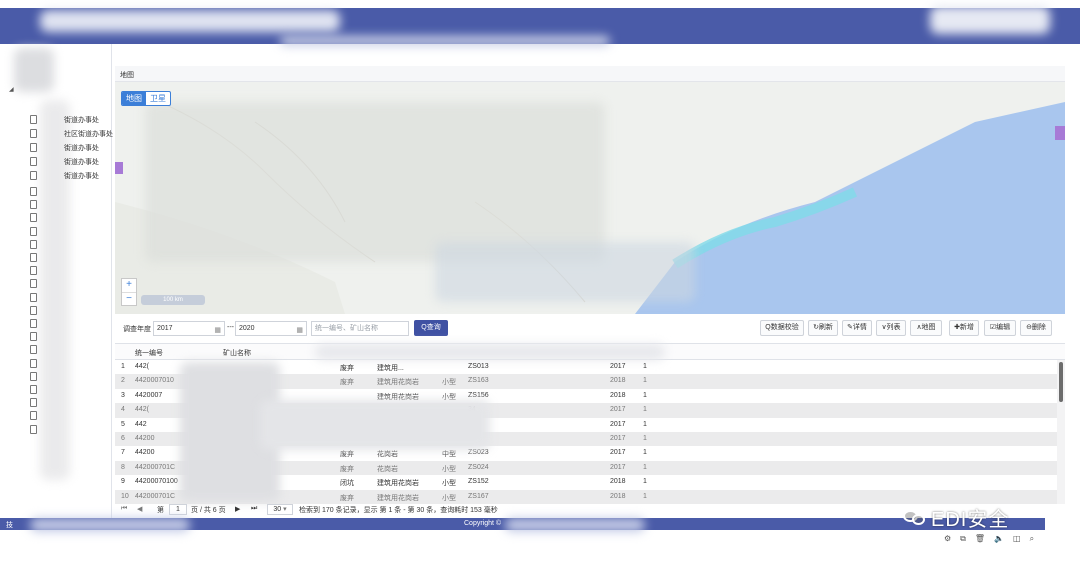 The width and height of the screenshot is (1080, 564). Describe the element at coordinates (237, 509) in the screenshot. I see `next-page-button: ▶` at that location.